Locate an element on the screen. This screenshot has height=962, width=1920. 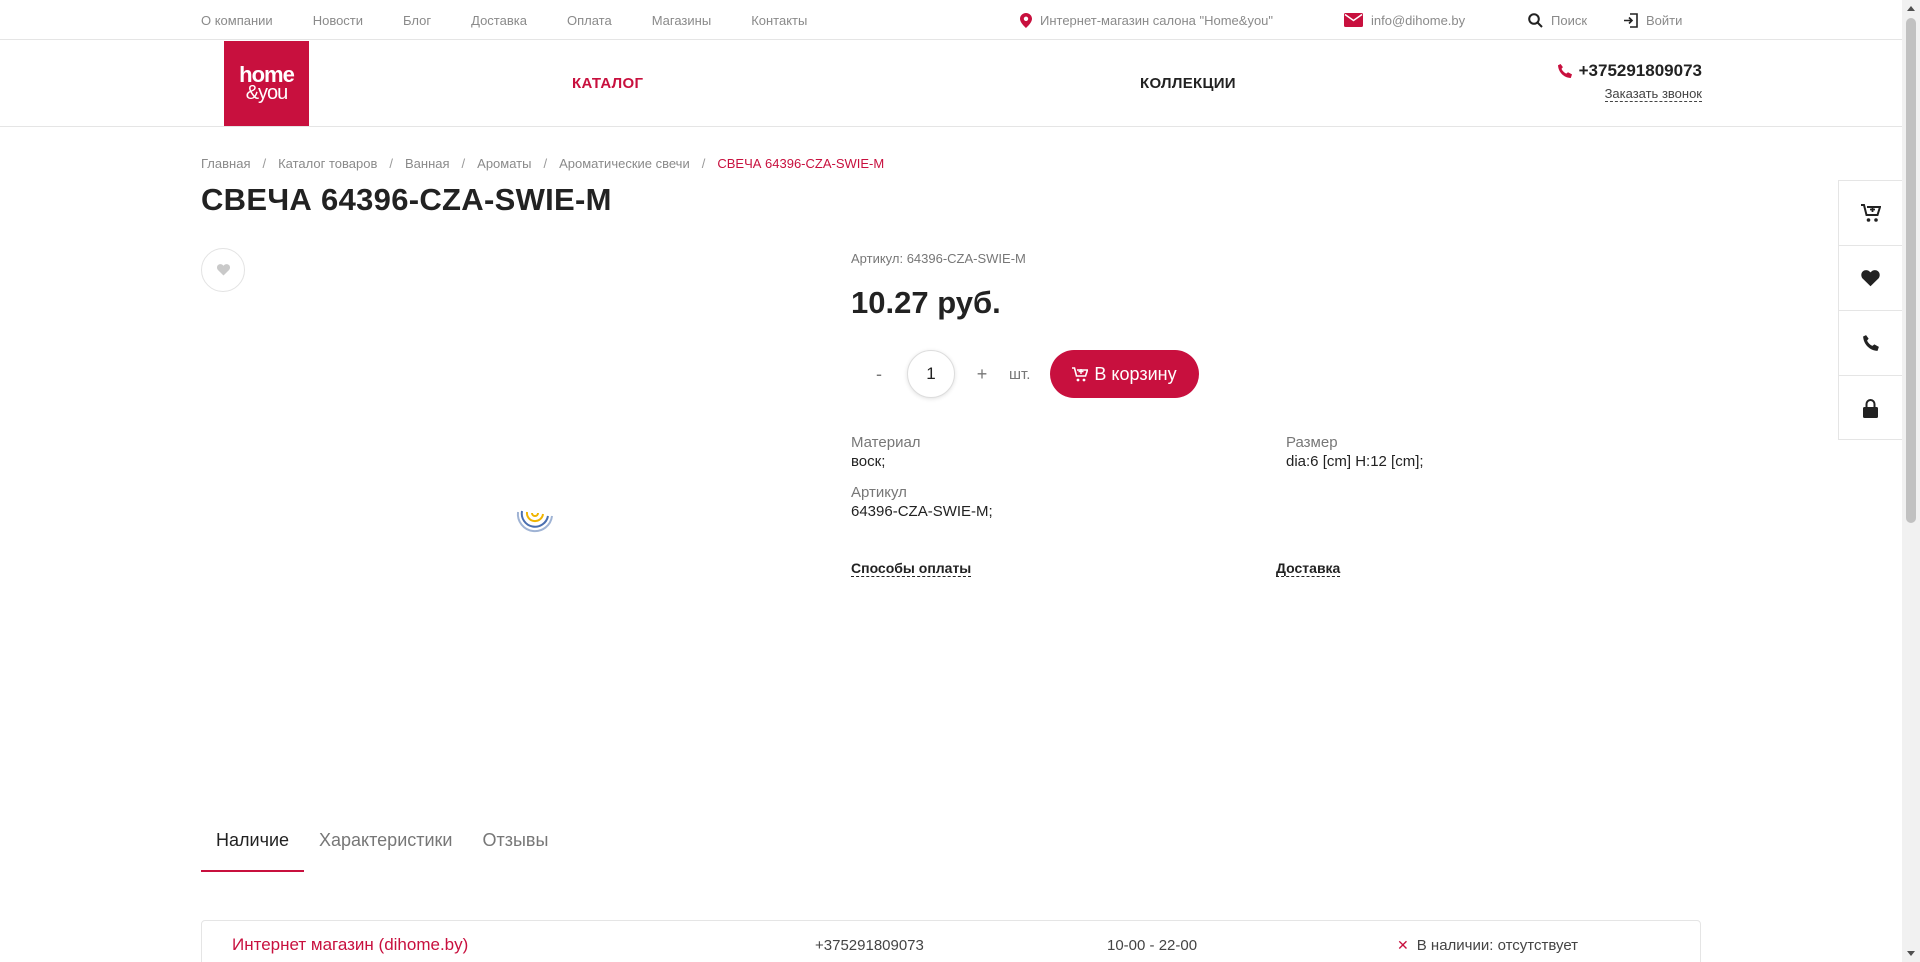
login-button: Войти is located at coordinates (1653, 20).